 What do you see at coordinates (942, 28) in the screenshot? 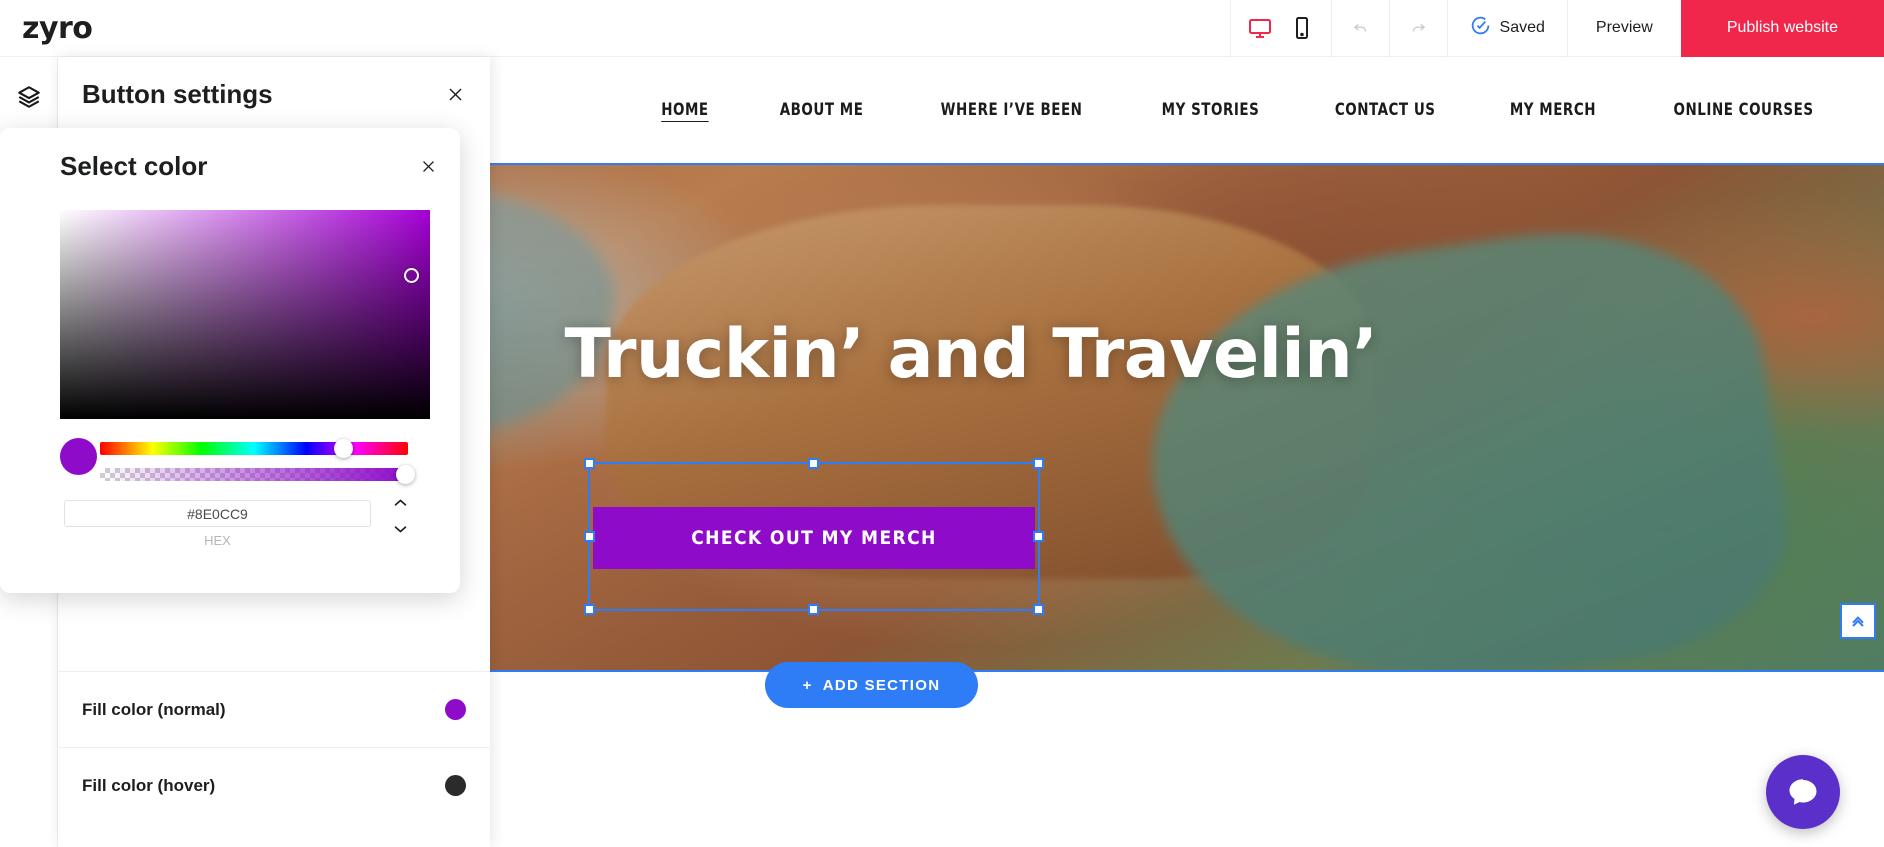
I see `top-toolbar: zyro Saved Preview Publish website` at bounding box center [942, 28].